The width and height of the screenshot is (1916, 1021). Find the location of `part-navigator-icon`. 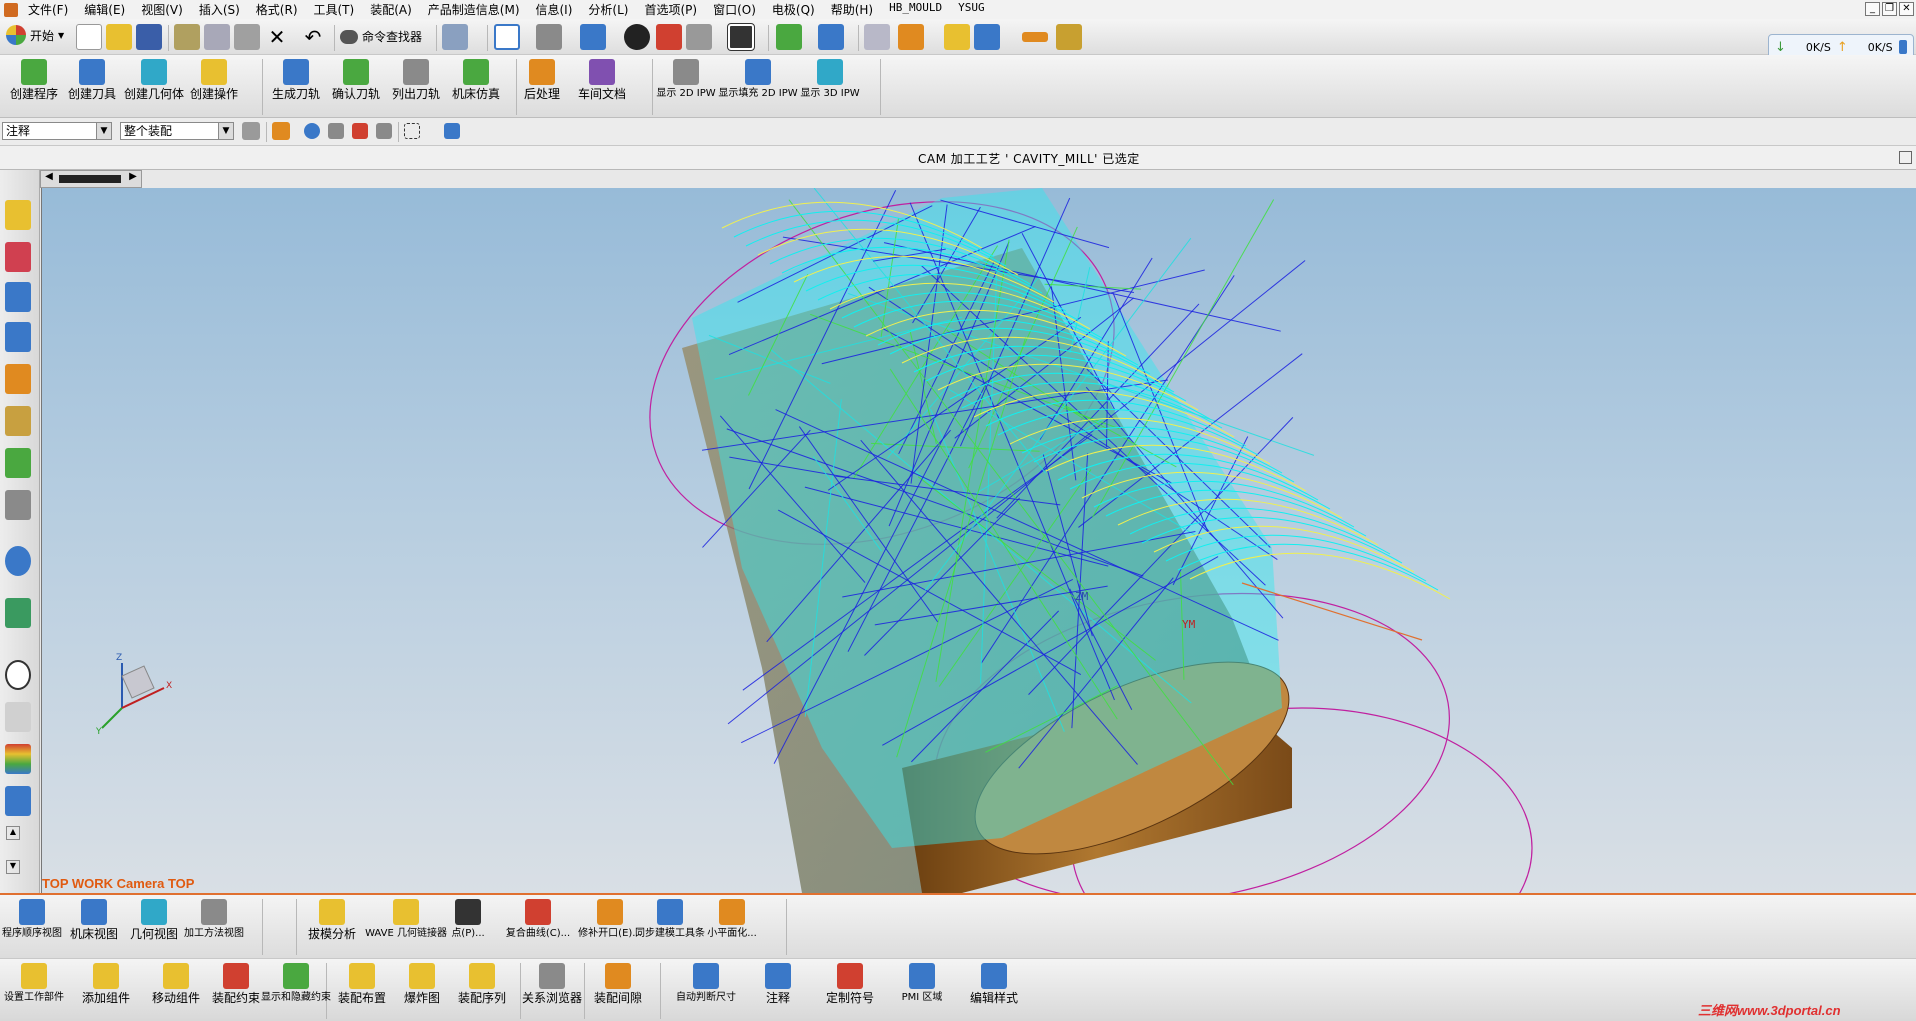

part-navigator-icon is located at coordinates (18, 379).